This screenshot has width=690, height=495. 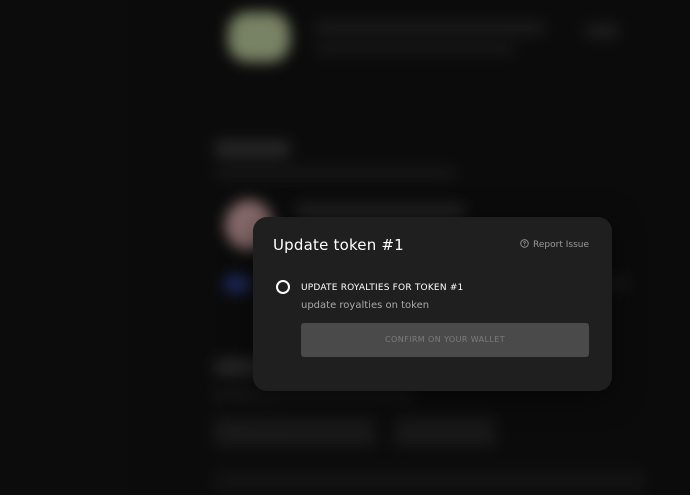 I want to click on confirm-on-wallet-button: CONFIRM ON YOUR WALLET, so click(x=445, y=340).